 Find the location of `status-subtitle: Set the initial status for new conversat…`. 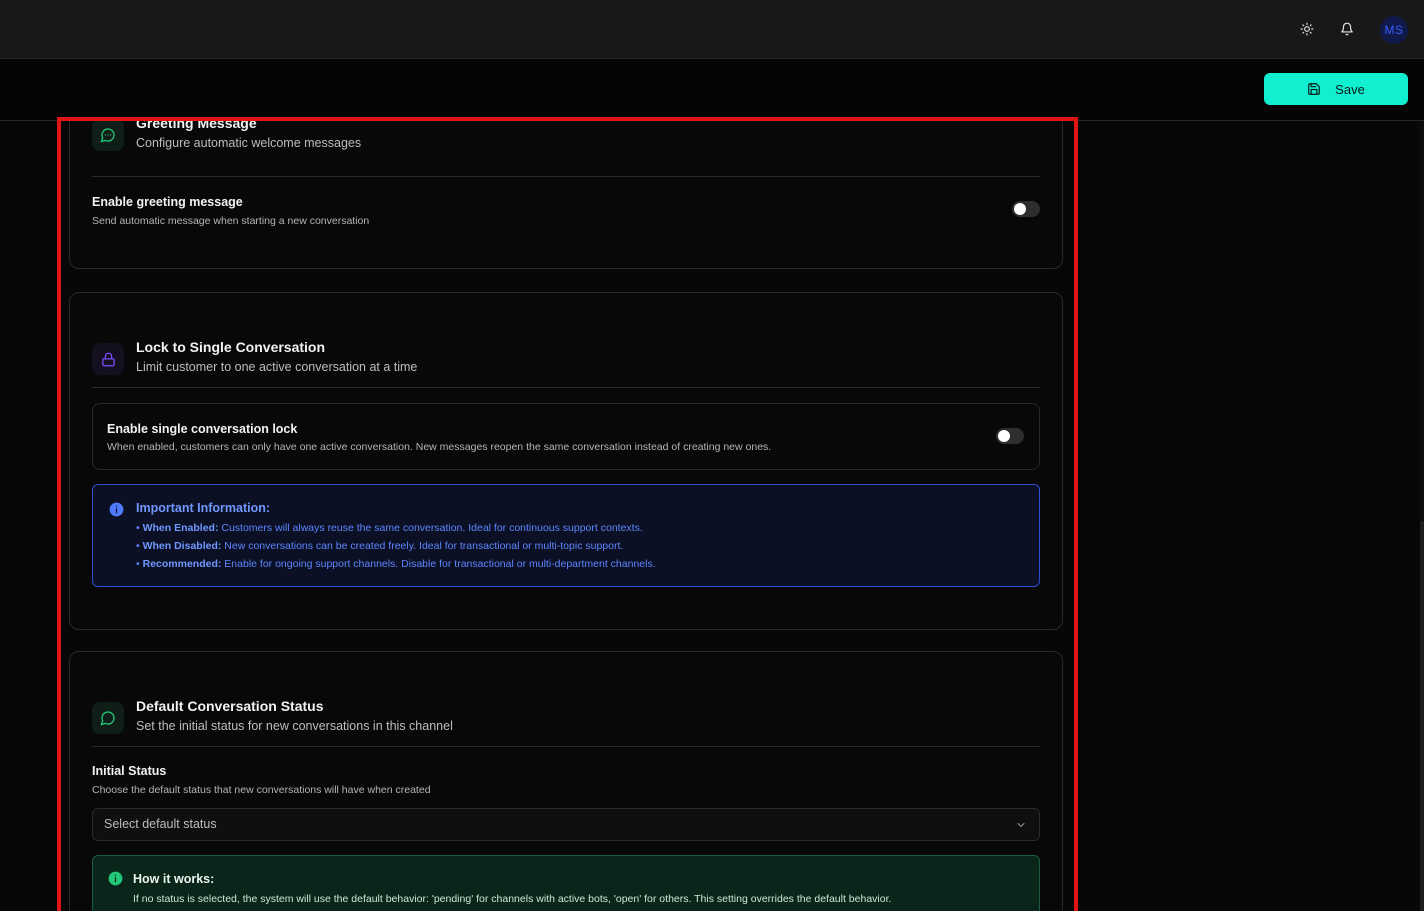

status-subtitle: Set the initial status for new conversat… is located at coordinates (294, 726).